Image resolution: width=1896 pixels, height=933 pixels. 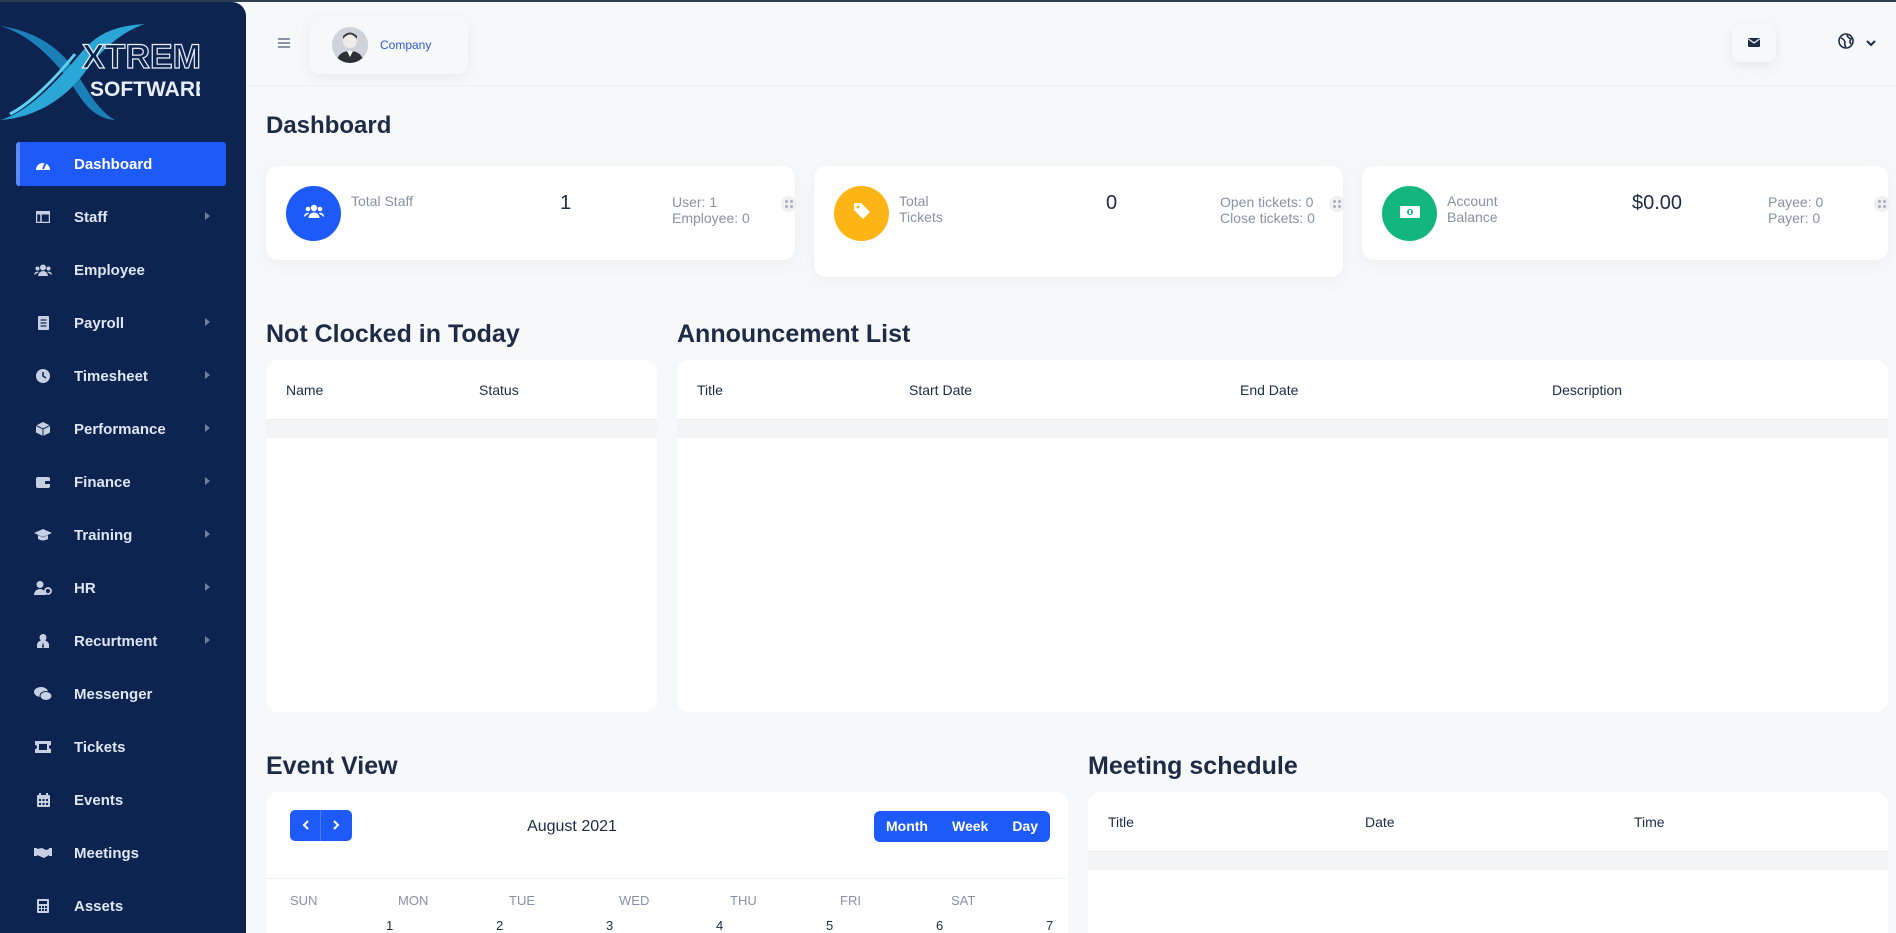 What do you see at coordinates (1861, 43) in the screenshot?
I see `language-selector` at bounding box center [1861, 43].